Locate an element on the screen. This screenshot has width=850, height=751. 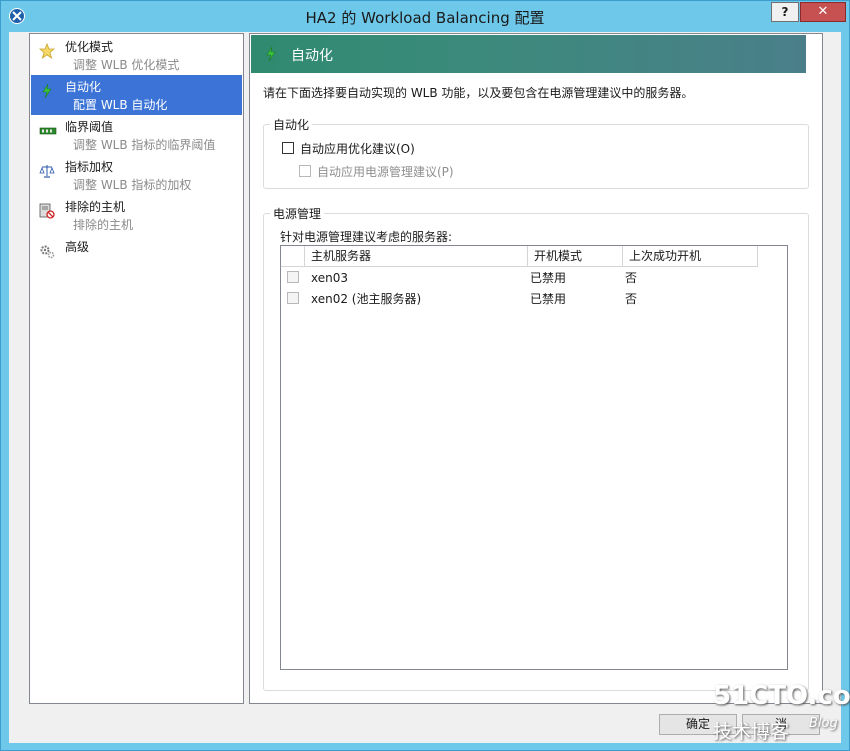
nav-item-optimization-mode: 优化模式 调整 WLB 优化模式 is located at coordinates (136, 55).